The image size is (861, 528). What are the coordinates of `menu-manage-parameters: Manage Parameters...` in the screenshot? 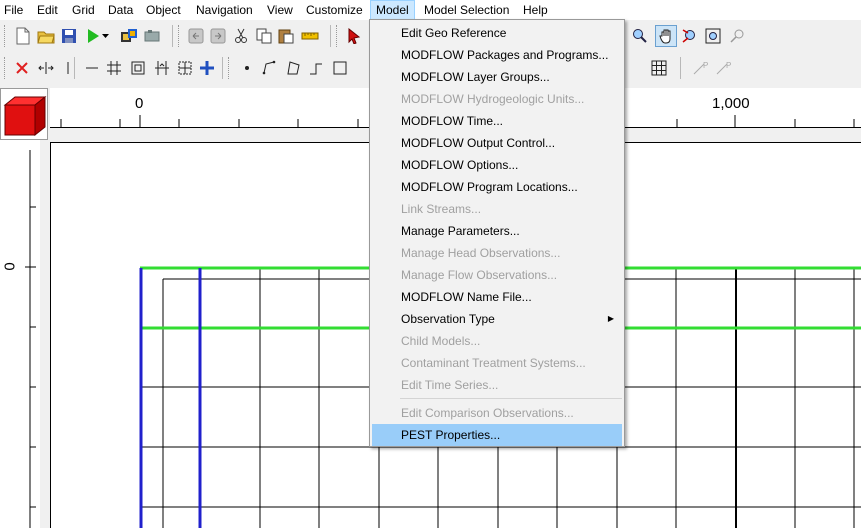 It's located at (497, 231).